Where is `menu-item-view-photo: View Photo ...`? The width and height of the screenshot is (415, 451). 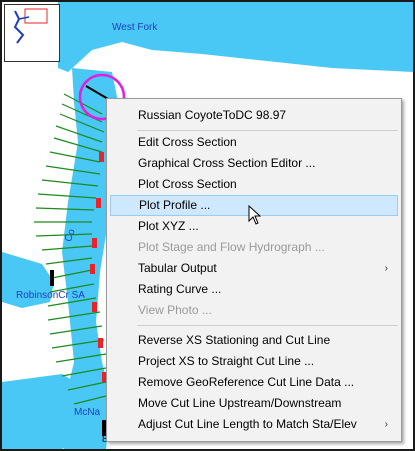 menu-item-view-photo: View Photo ... is located at coordinates (175, 310).